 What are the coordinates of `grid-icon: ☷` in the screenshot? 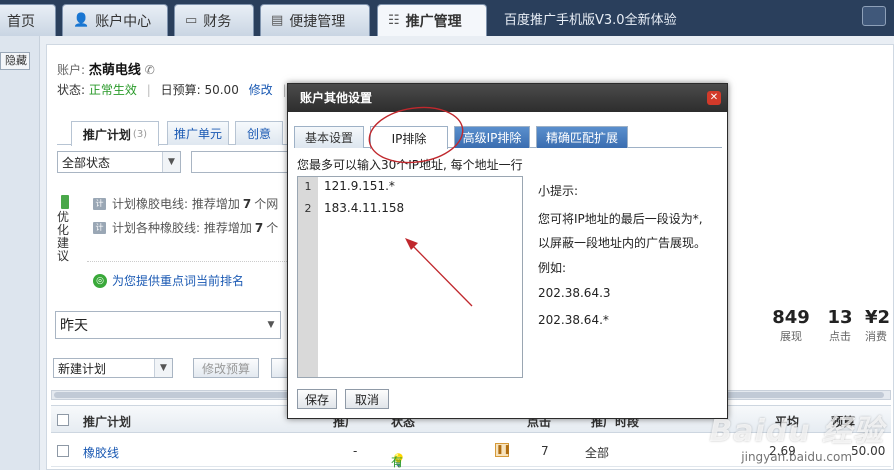 It's located at (394, 20).